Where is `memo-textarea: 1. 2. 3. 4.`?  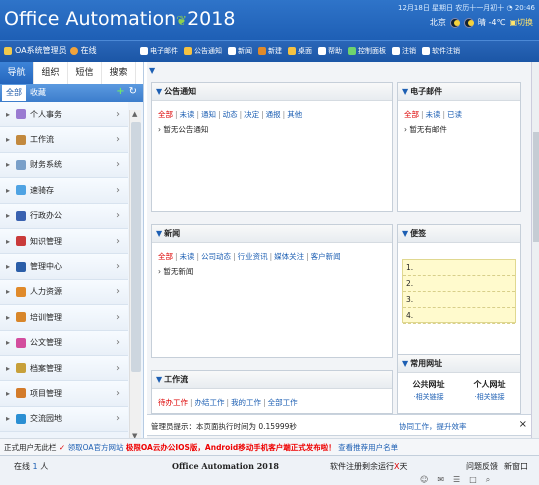 memo-textarea: 1. 2. 3. 4. is located at coordinates (459, 291).